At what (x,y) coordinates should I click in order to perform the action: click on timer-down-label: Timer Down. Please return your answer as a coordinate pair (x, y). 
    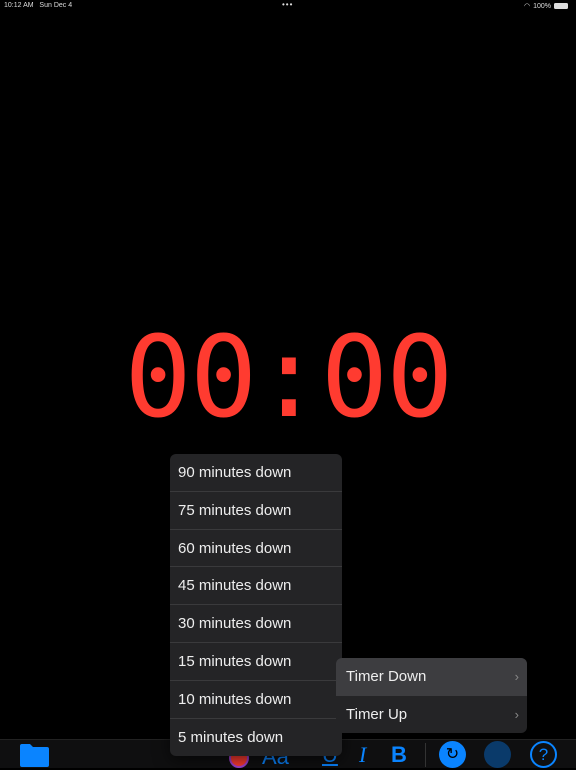
    Looking at the image, I should click on (386, 676).